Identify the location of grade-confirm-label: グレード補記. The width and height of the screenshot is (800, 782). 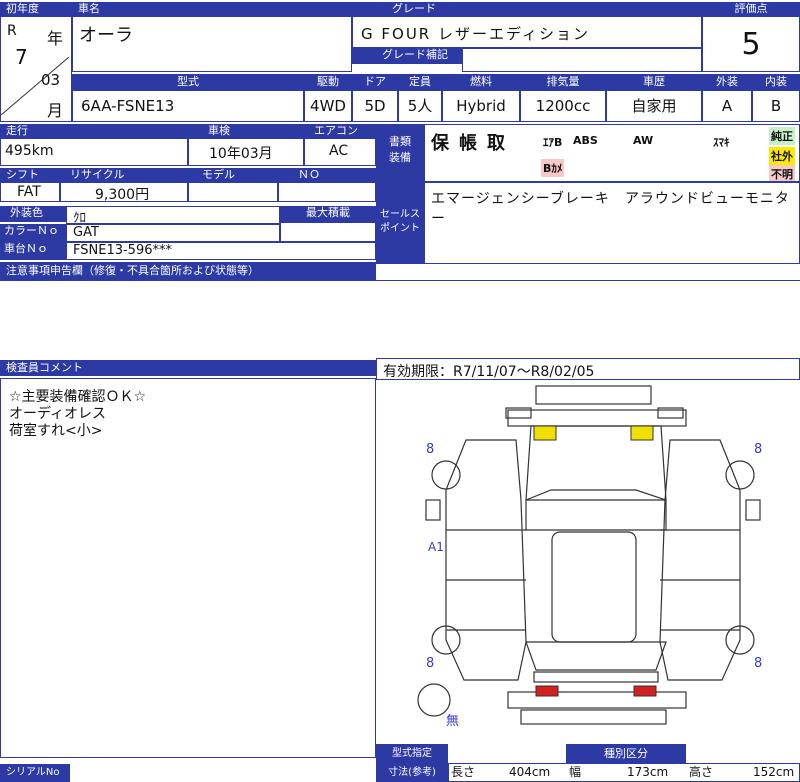
(407, 56).